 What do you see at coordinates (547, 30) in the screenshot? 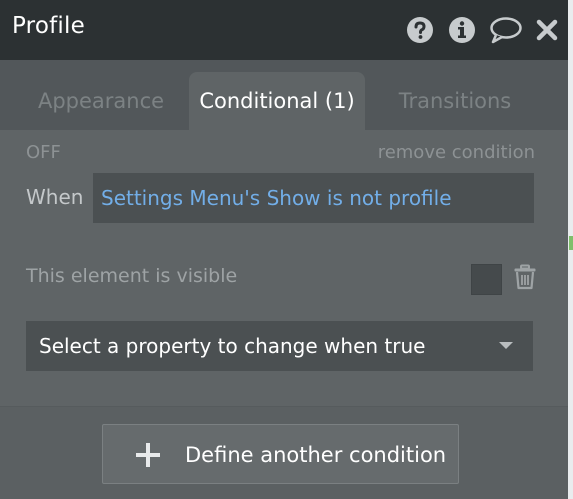
I see `close-icon` at bounding box center [547, 30].